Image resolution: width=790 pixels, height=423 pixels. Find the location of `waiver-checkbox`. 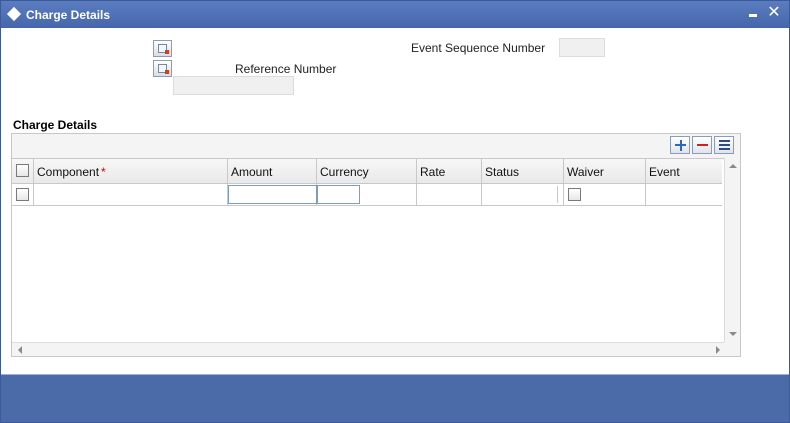

waiver-checkbox is located at coordinates (574, 194).